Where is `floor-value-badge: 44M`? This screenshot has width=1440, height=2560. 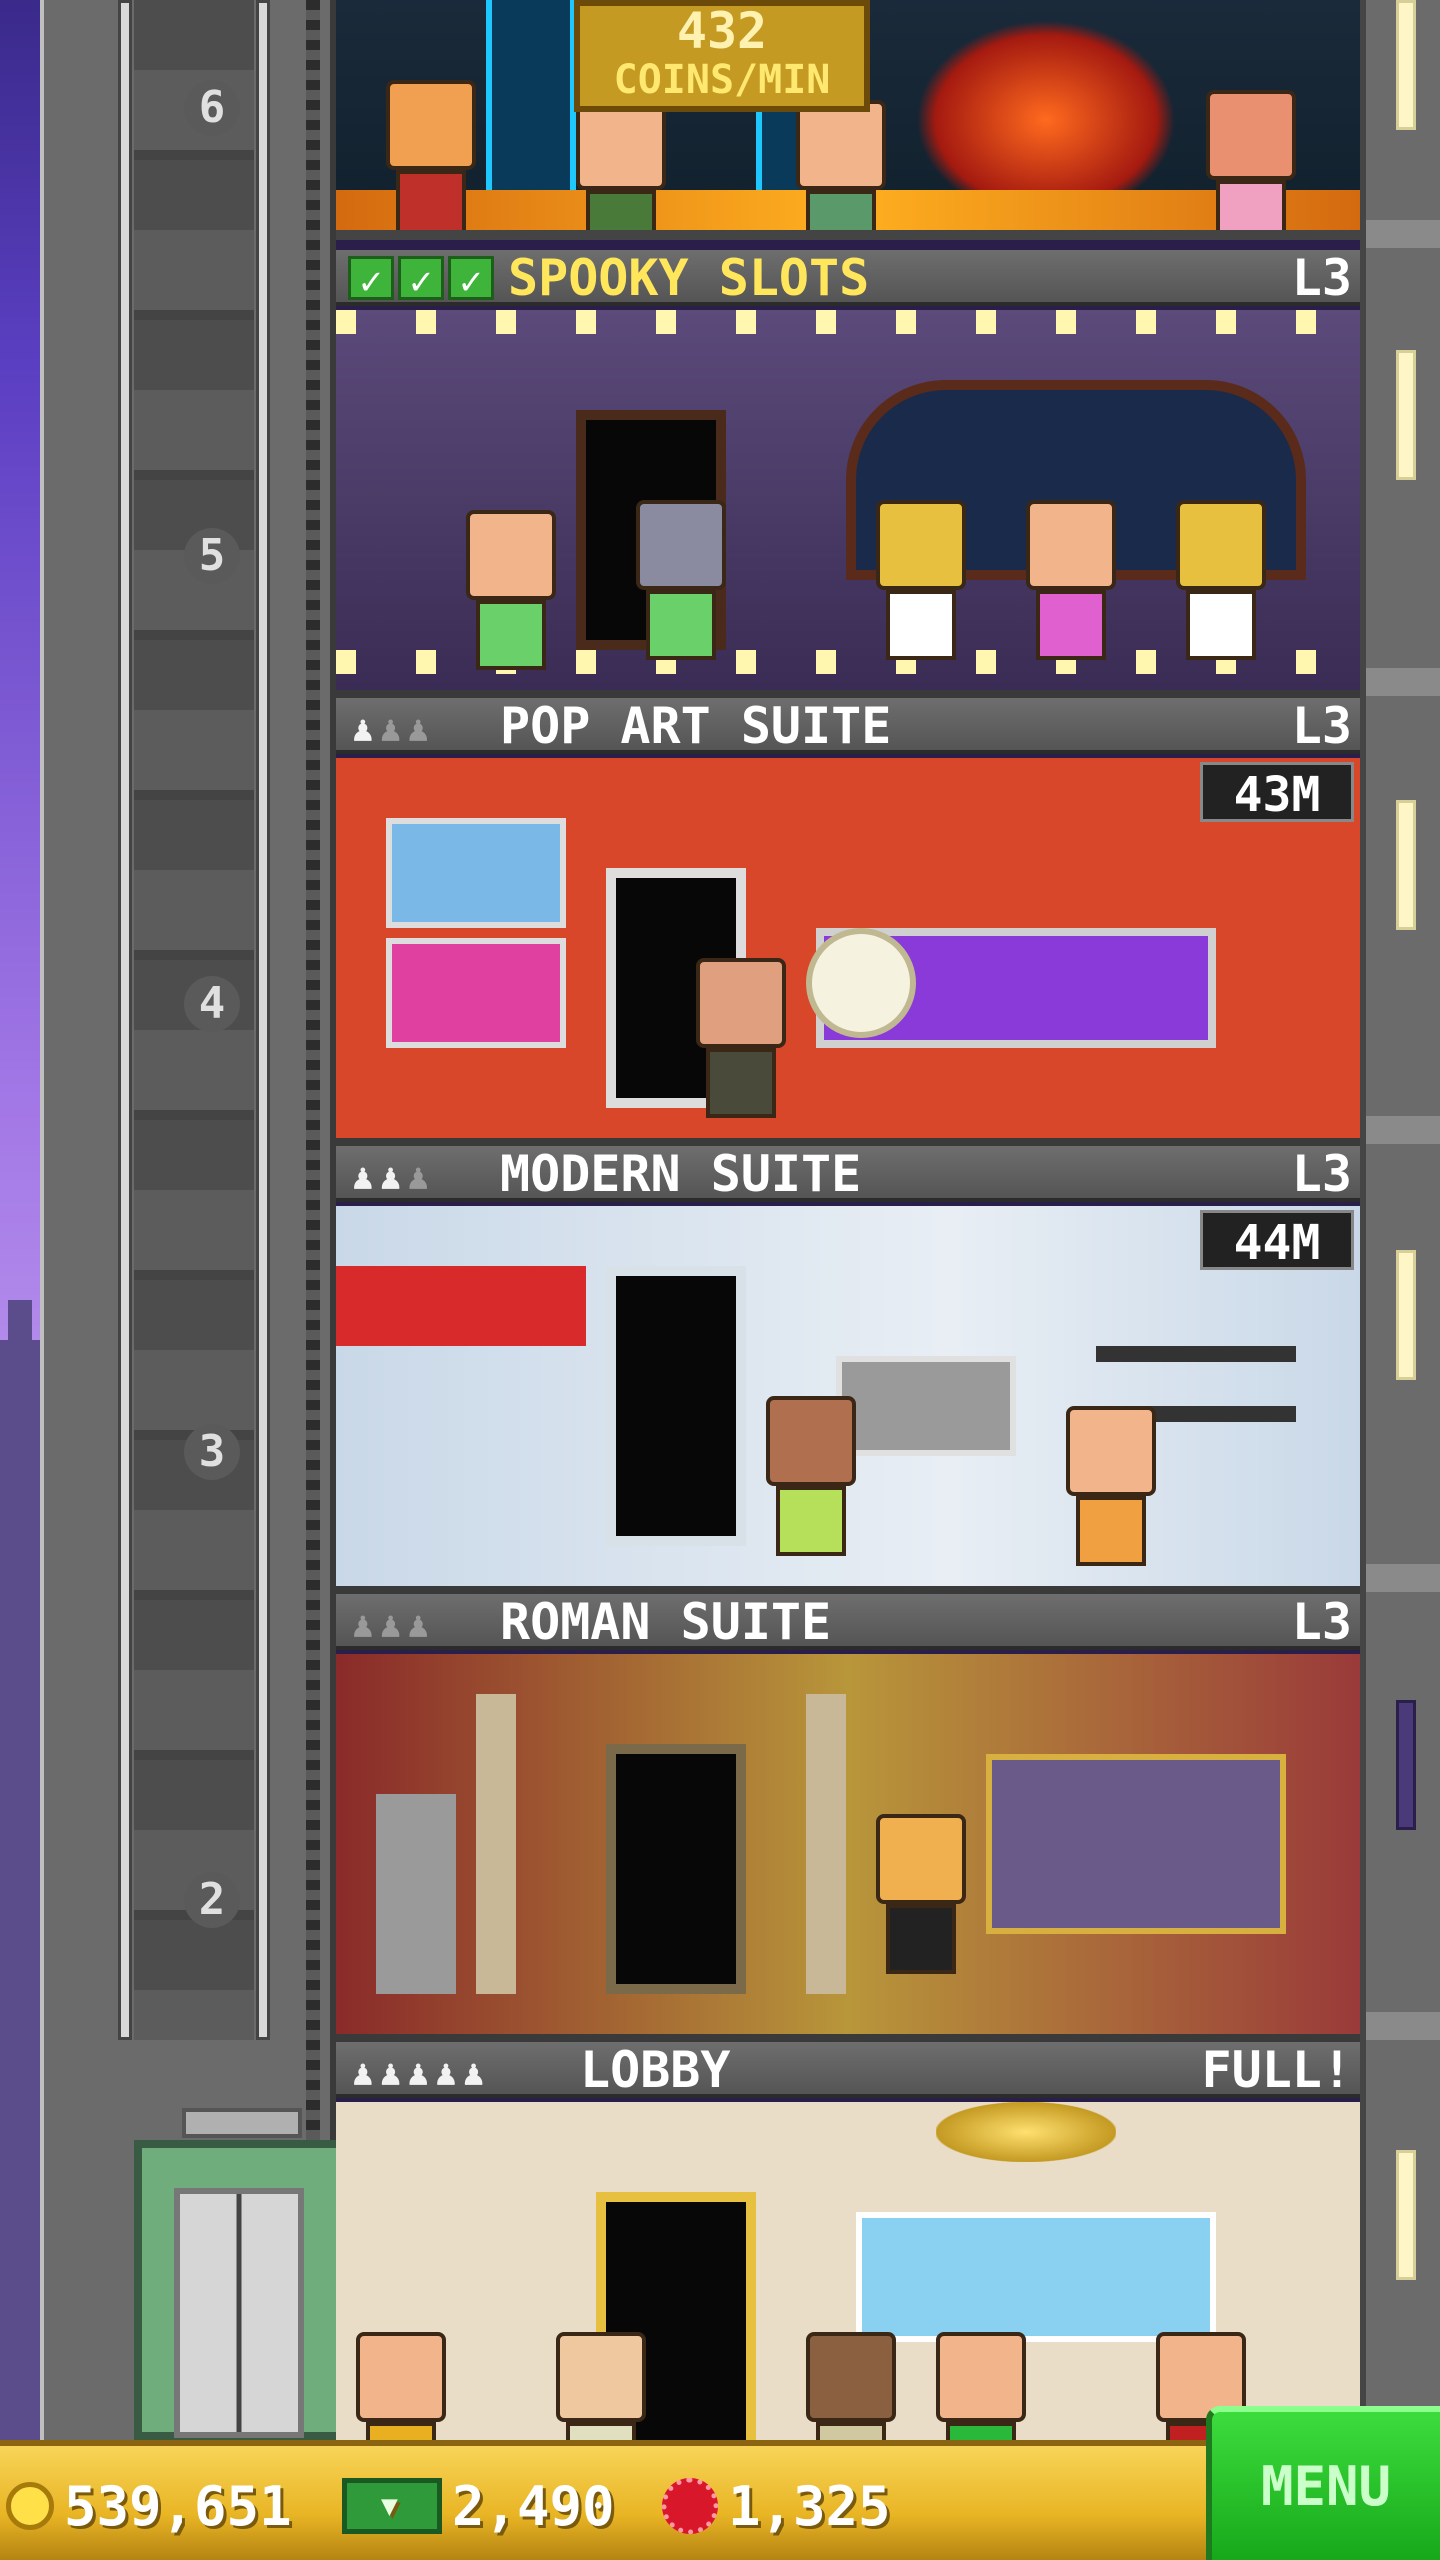 floor-value-badge: 44M is located at coordinates (1277, 1240).